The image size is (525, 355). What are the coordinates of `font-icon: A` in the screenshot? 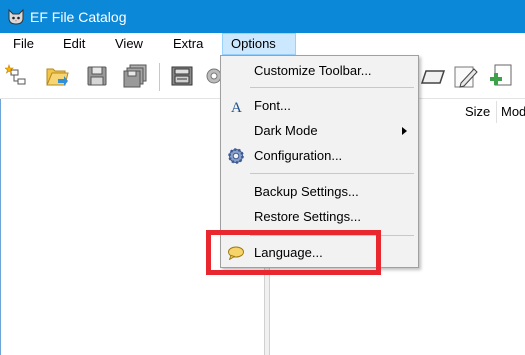 It's located at (236, 106).